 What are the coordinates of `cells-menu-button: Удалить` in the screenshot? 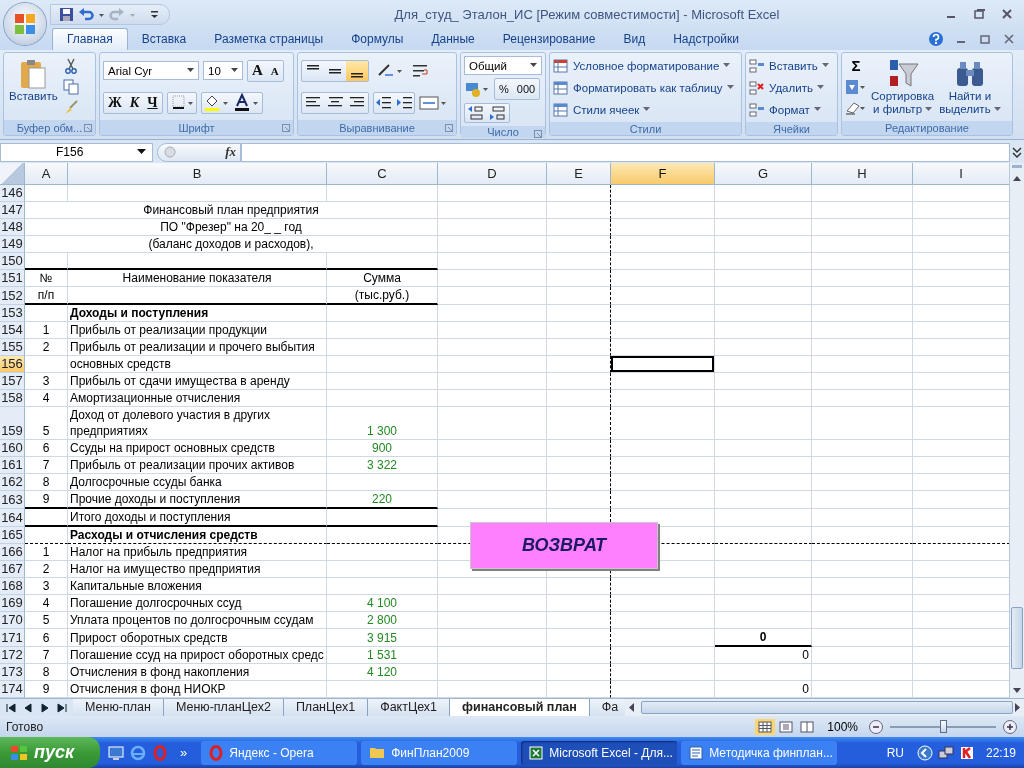 It's located at (791, 87).